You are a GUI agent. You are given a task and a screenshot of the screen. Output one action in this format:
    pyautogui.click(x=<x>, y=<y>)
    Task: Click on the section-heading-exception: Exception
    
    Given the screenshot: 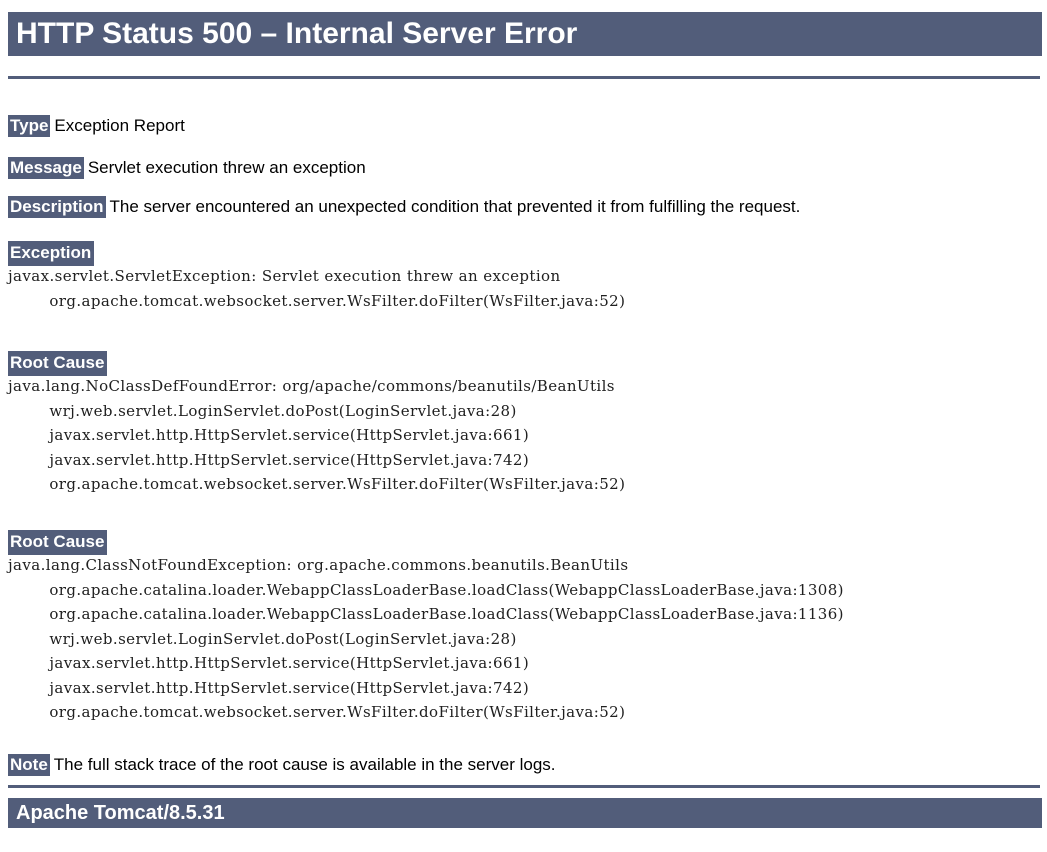 What is the action you would take?
    pyautogui.click(x=51, y=253)
    